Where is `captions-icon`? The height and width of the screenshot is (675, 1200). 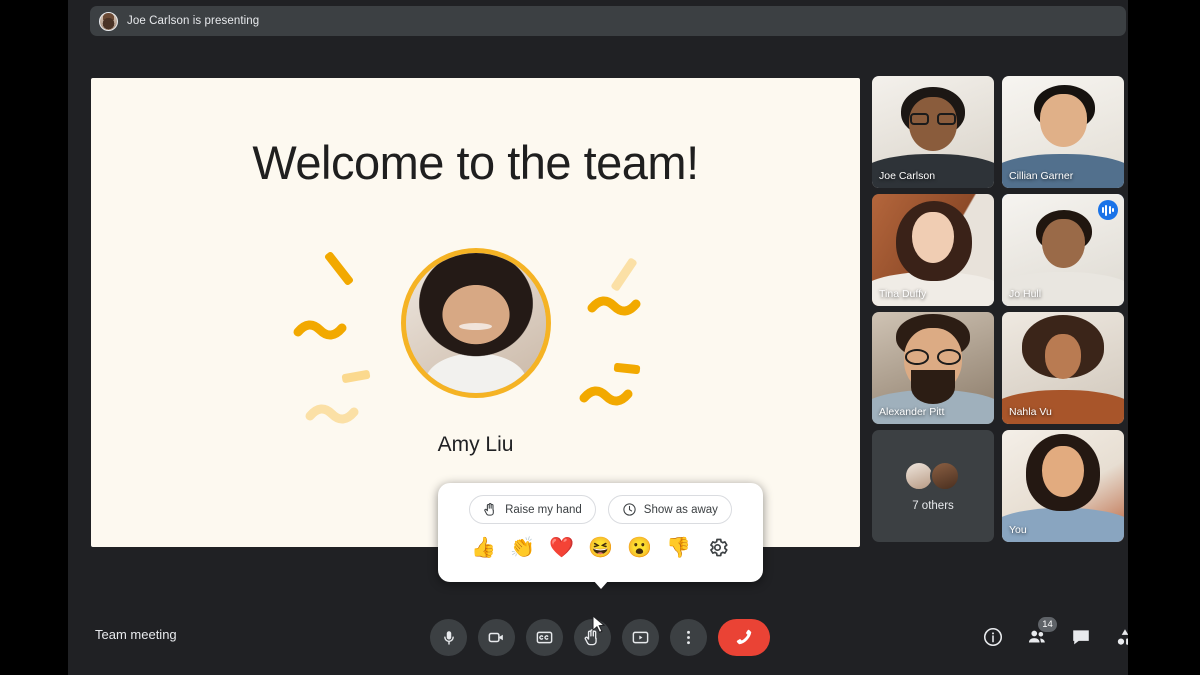
captions-icon is located at coordinates (544, 637).